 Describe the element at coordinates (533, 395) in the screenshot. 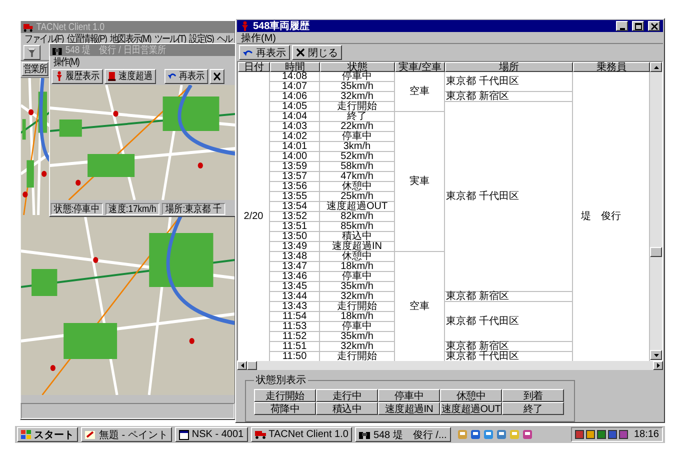

I see `status-filter-button: 到着` at that location.